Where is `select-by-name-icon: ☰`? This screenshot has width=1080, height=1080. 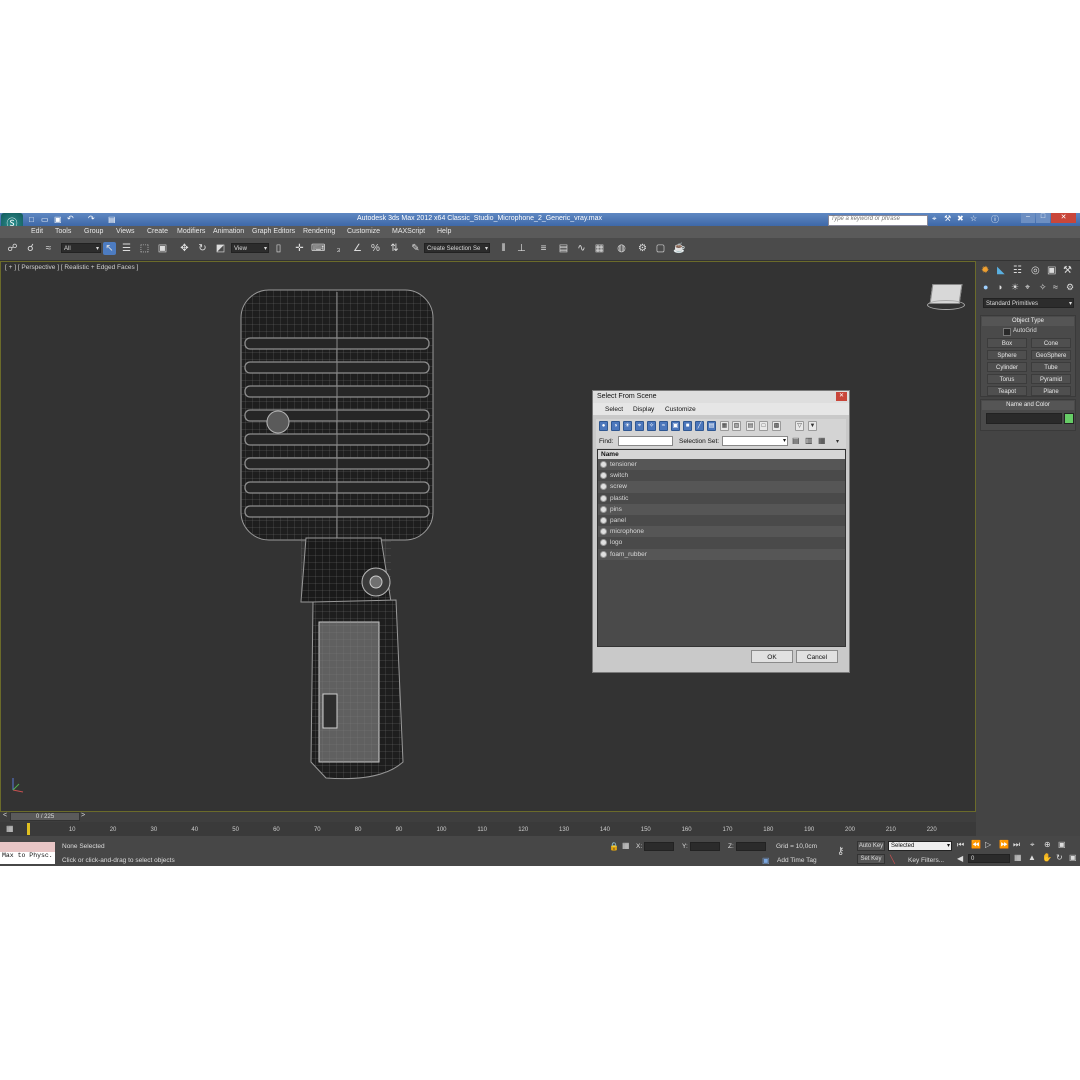
select-by-name-icon: ☰ is located at coordinates (126, 248).